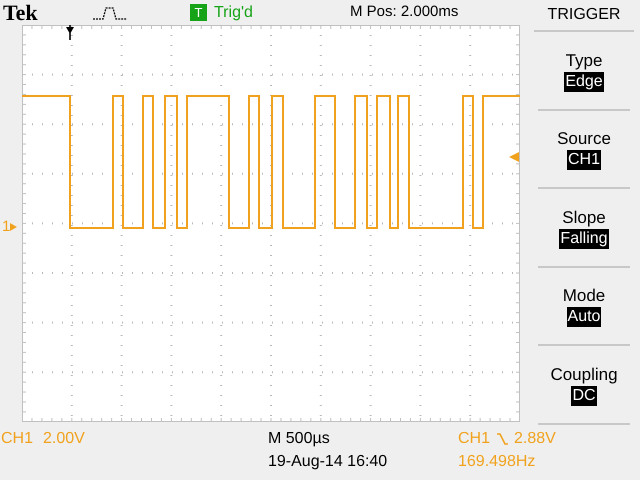  Describe the element at coordinates (584, 396) in the screenshot. I see `menu-value: DC` at that location.